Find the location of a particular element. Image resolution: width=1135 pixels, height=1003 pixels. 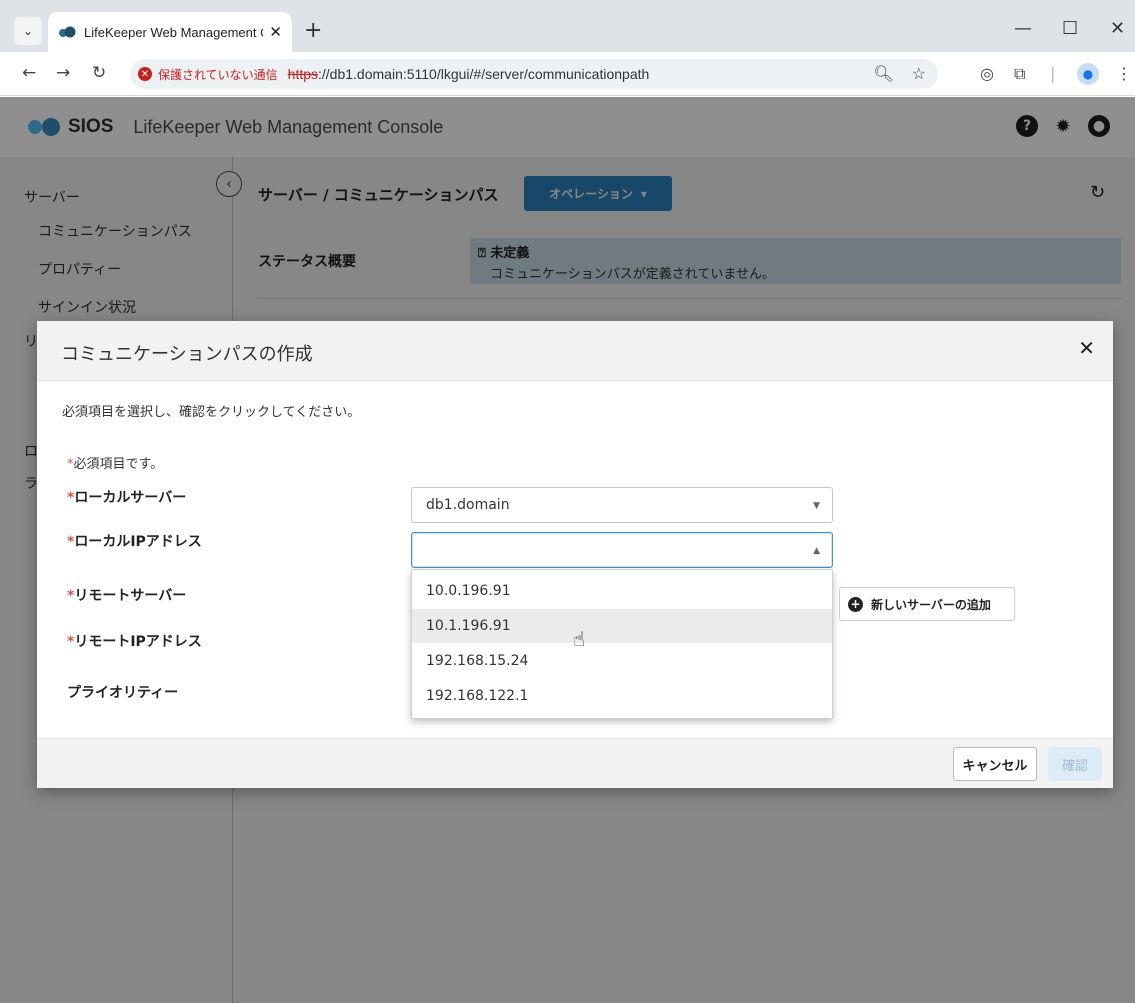

chevron-down-icon: ▼ is located at coordinates (816, 506).